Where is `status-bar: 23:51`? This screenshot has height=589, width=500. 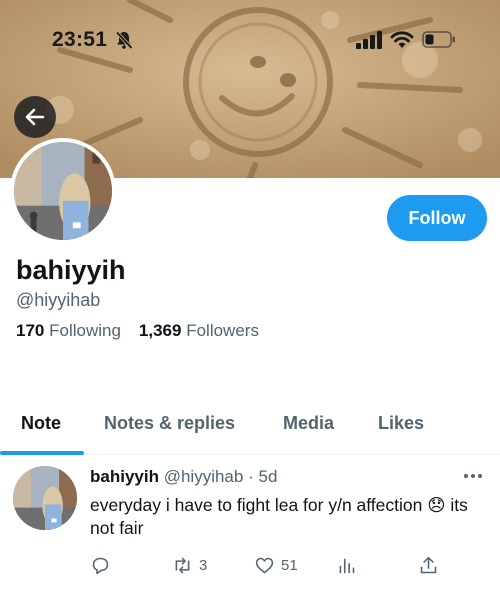 status-bar: 23:51 is located at coordinates (250, 40).